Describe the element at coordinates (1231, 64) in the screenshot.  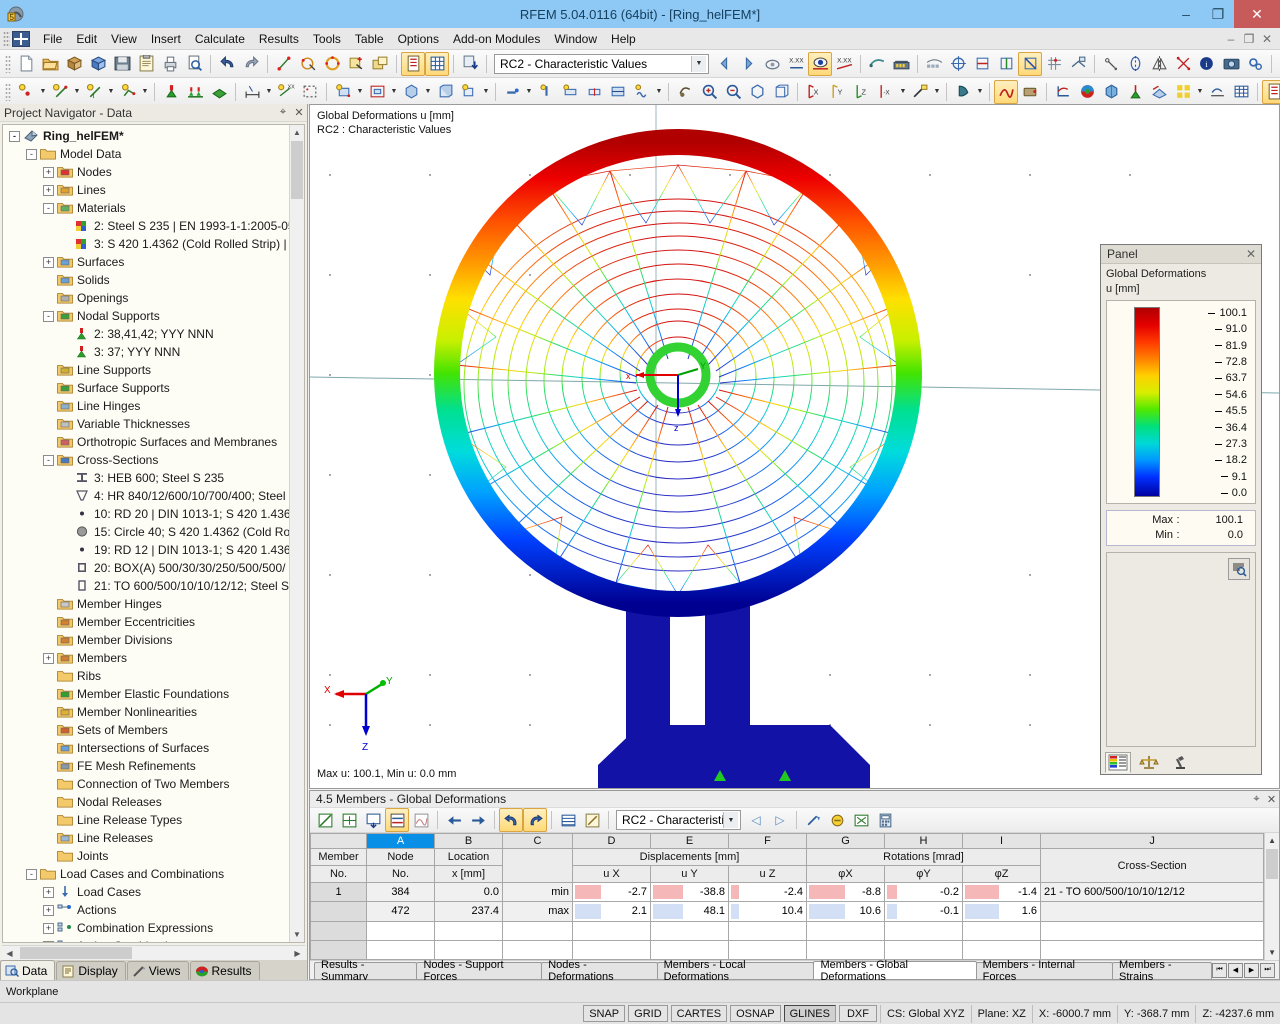
I see `camera-button` at that location.